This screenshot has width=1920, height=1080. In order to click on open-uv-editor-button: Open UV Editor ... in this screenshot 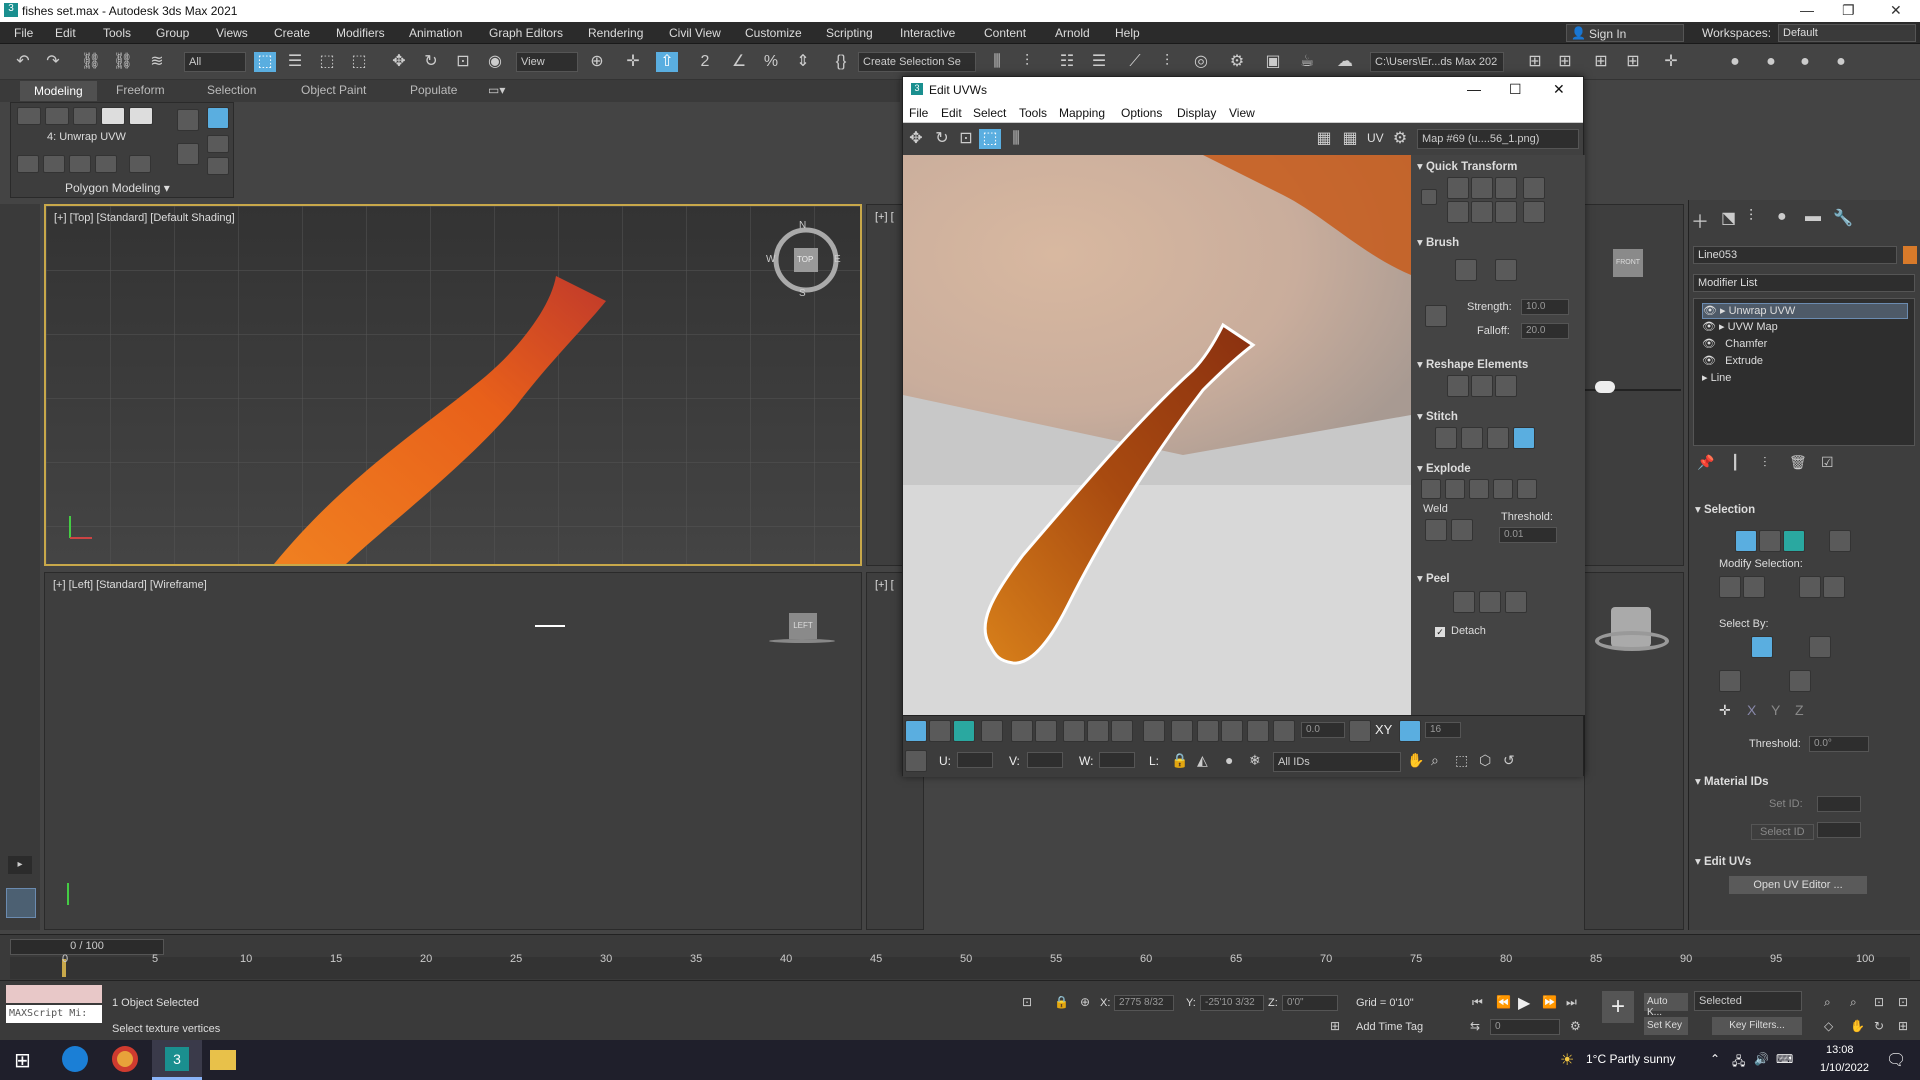, I will do `click(1798, 885)`.